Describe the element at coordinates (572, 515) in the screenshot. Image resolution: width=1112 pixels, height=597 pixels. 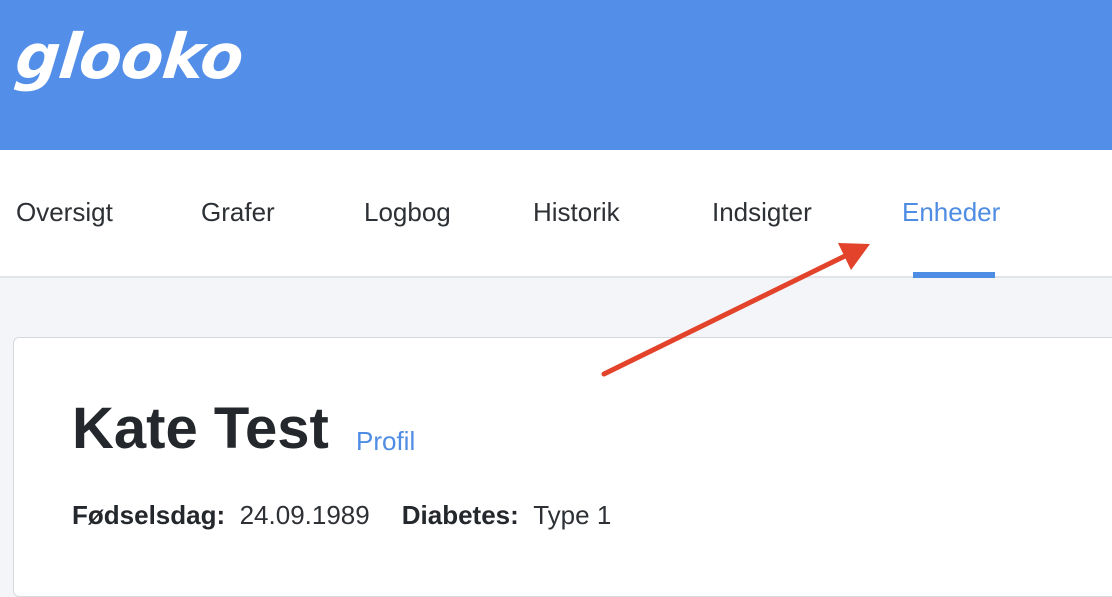
I see `diabetes-value: Type 1` at that location.